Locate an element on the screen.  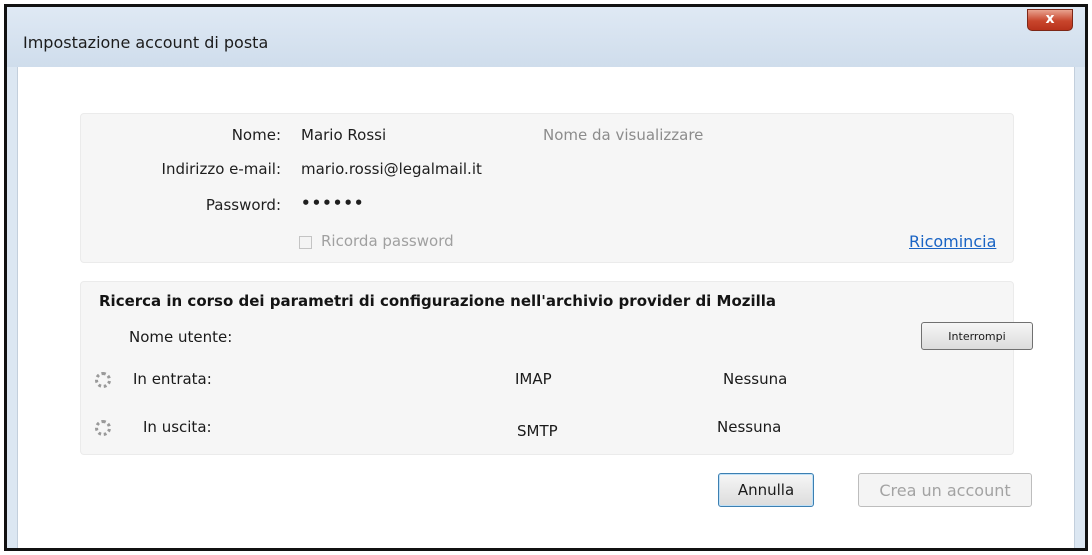
close-icon: x is located at coordinates (1050, 19).